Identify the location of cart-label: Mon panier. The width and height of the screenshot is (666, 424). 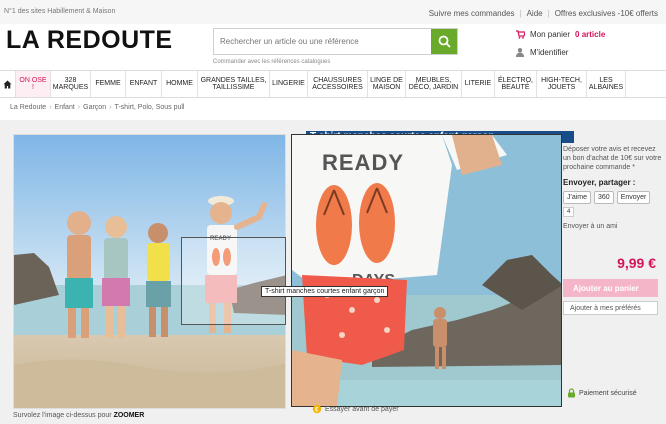
(550, 34).